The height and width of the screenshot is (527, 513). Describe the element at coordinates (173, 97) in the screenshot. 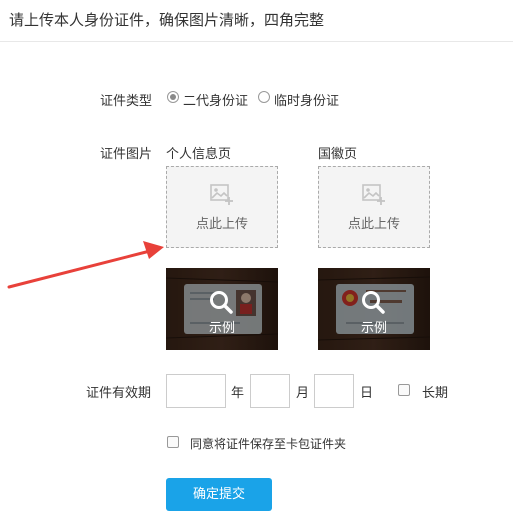

I see `radio-second-gen-id` at that location.